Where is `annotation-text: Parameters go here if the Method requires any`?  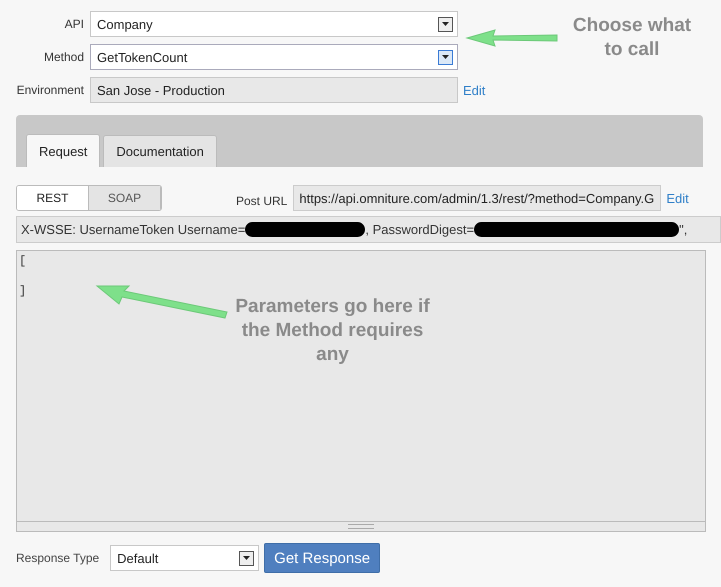 annotation-text: Parameters go here if the Method requires any is located at coordinates (332, 330).